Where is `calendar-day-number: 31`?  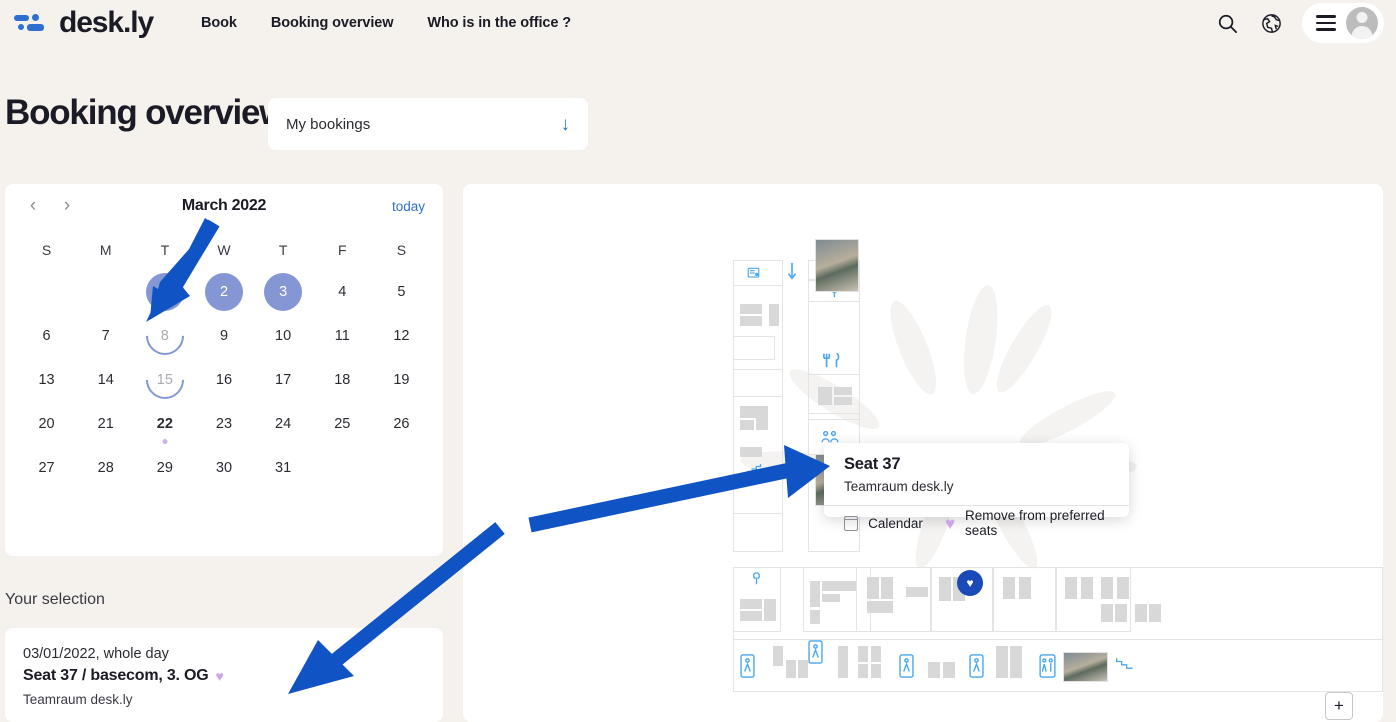
calendar-day-number: 31 is located at coordinates (283, 468).